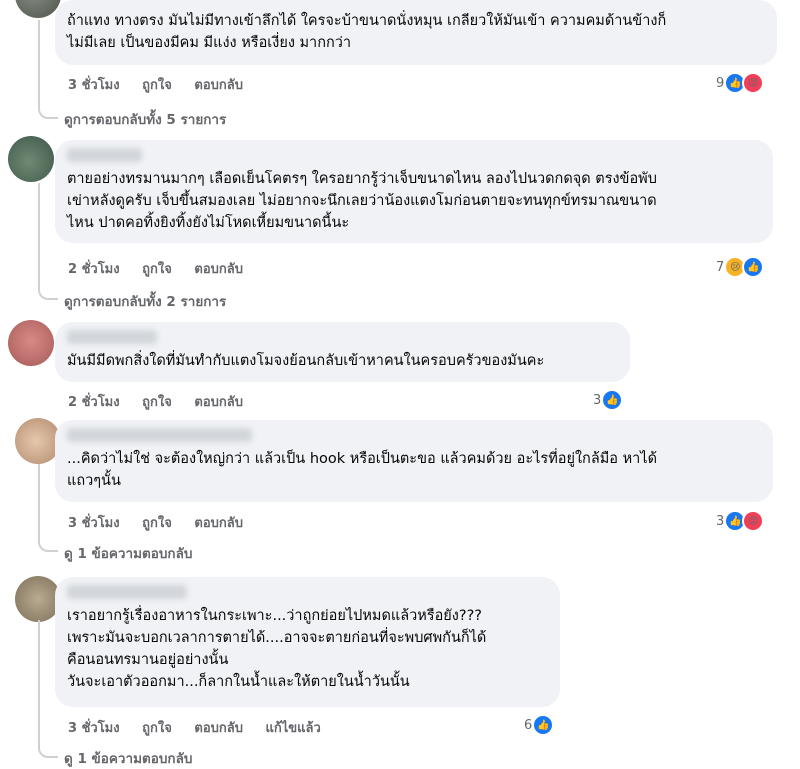 This screenshot has width=800, height=769. I want to click on view-replies-link: ดูการตอบกลับทั้ง 5 รายการ, so click(145, 119).